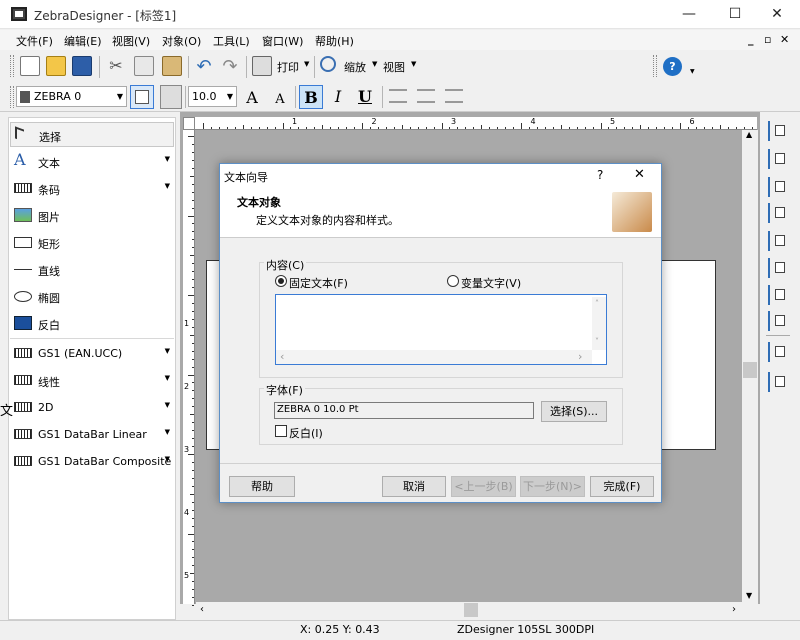 The width and height of the screenshot is (800, 640). Describe the element at coordinates (334, 41) in the screenshot. I see `menu-help: 帮助(H)` at that location.